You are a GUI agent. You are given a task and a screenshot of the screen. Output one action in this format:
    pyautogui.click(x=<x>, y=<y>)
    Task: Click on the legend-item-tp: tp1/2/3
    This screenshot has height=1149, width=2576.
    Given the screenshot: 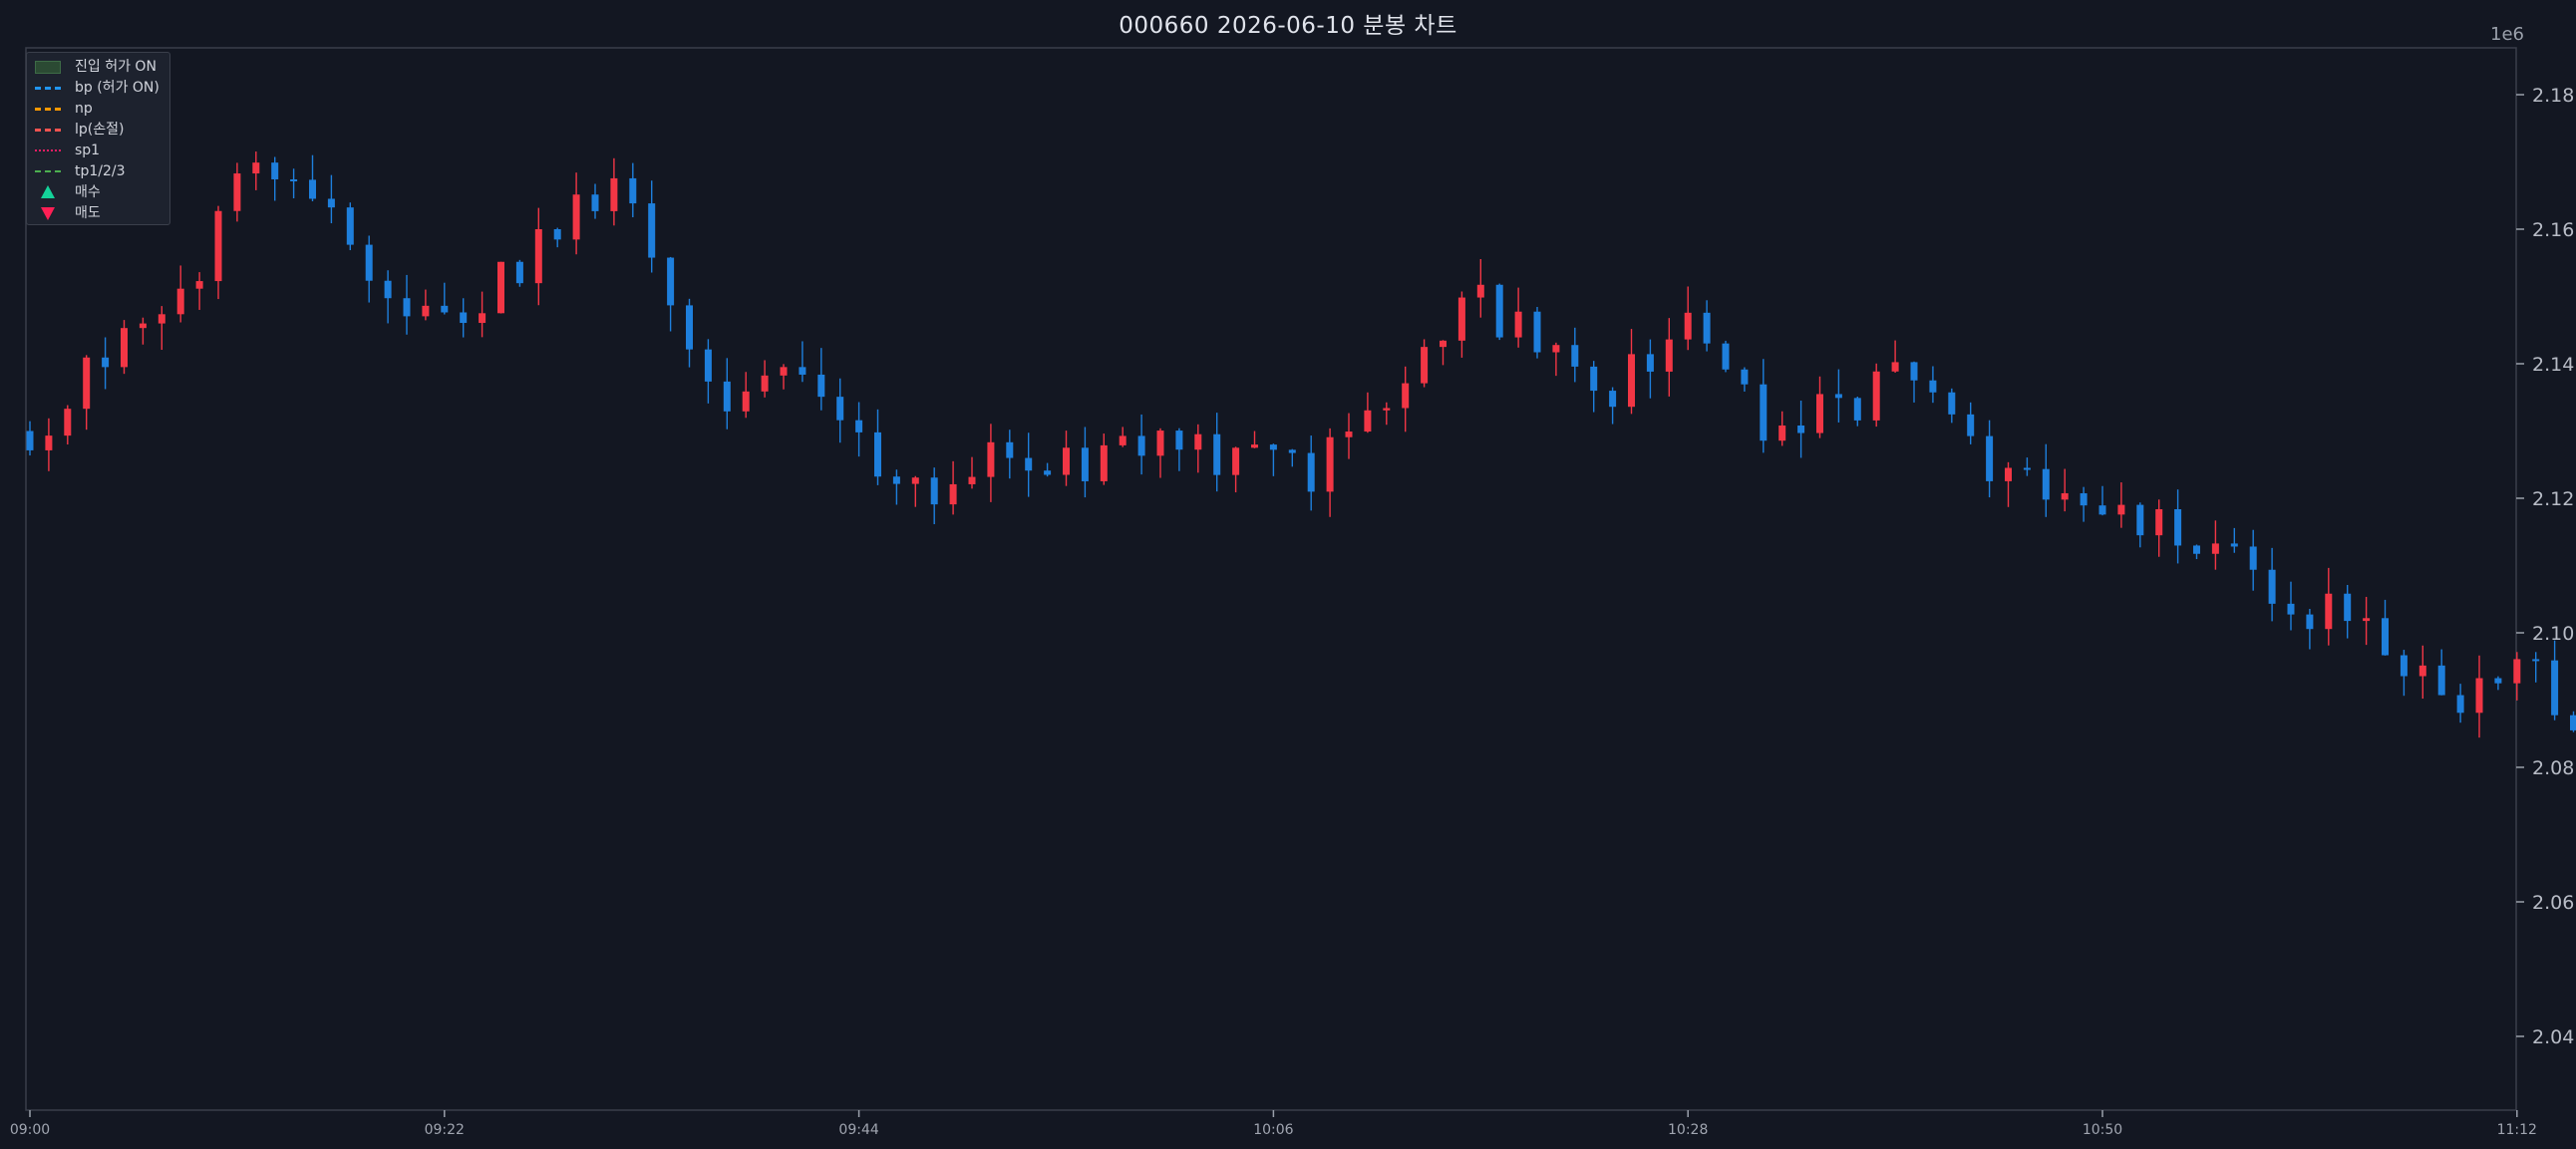 What is the action you would take?
    pyautogui.click(x=98, y=171)
    